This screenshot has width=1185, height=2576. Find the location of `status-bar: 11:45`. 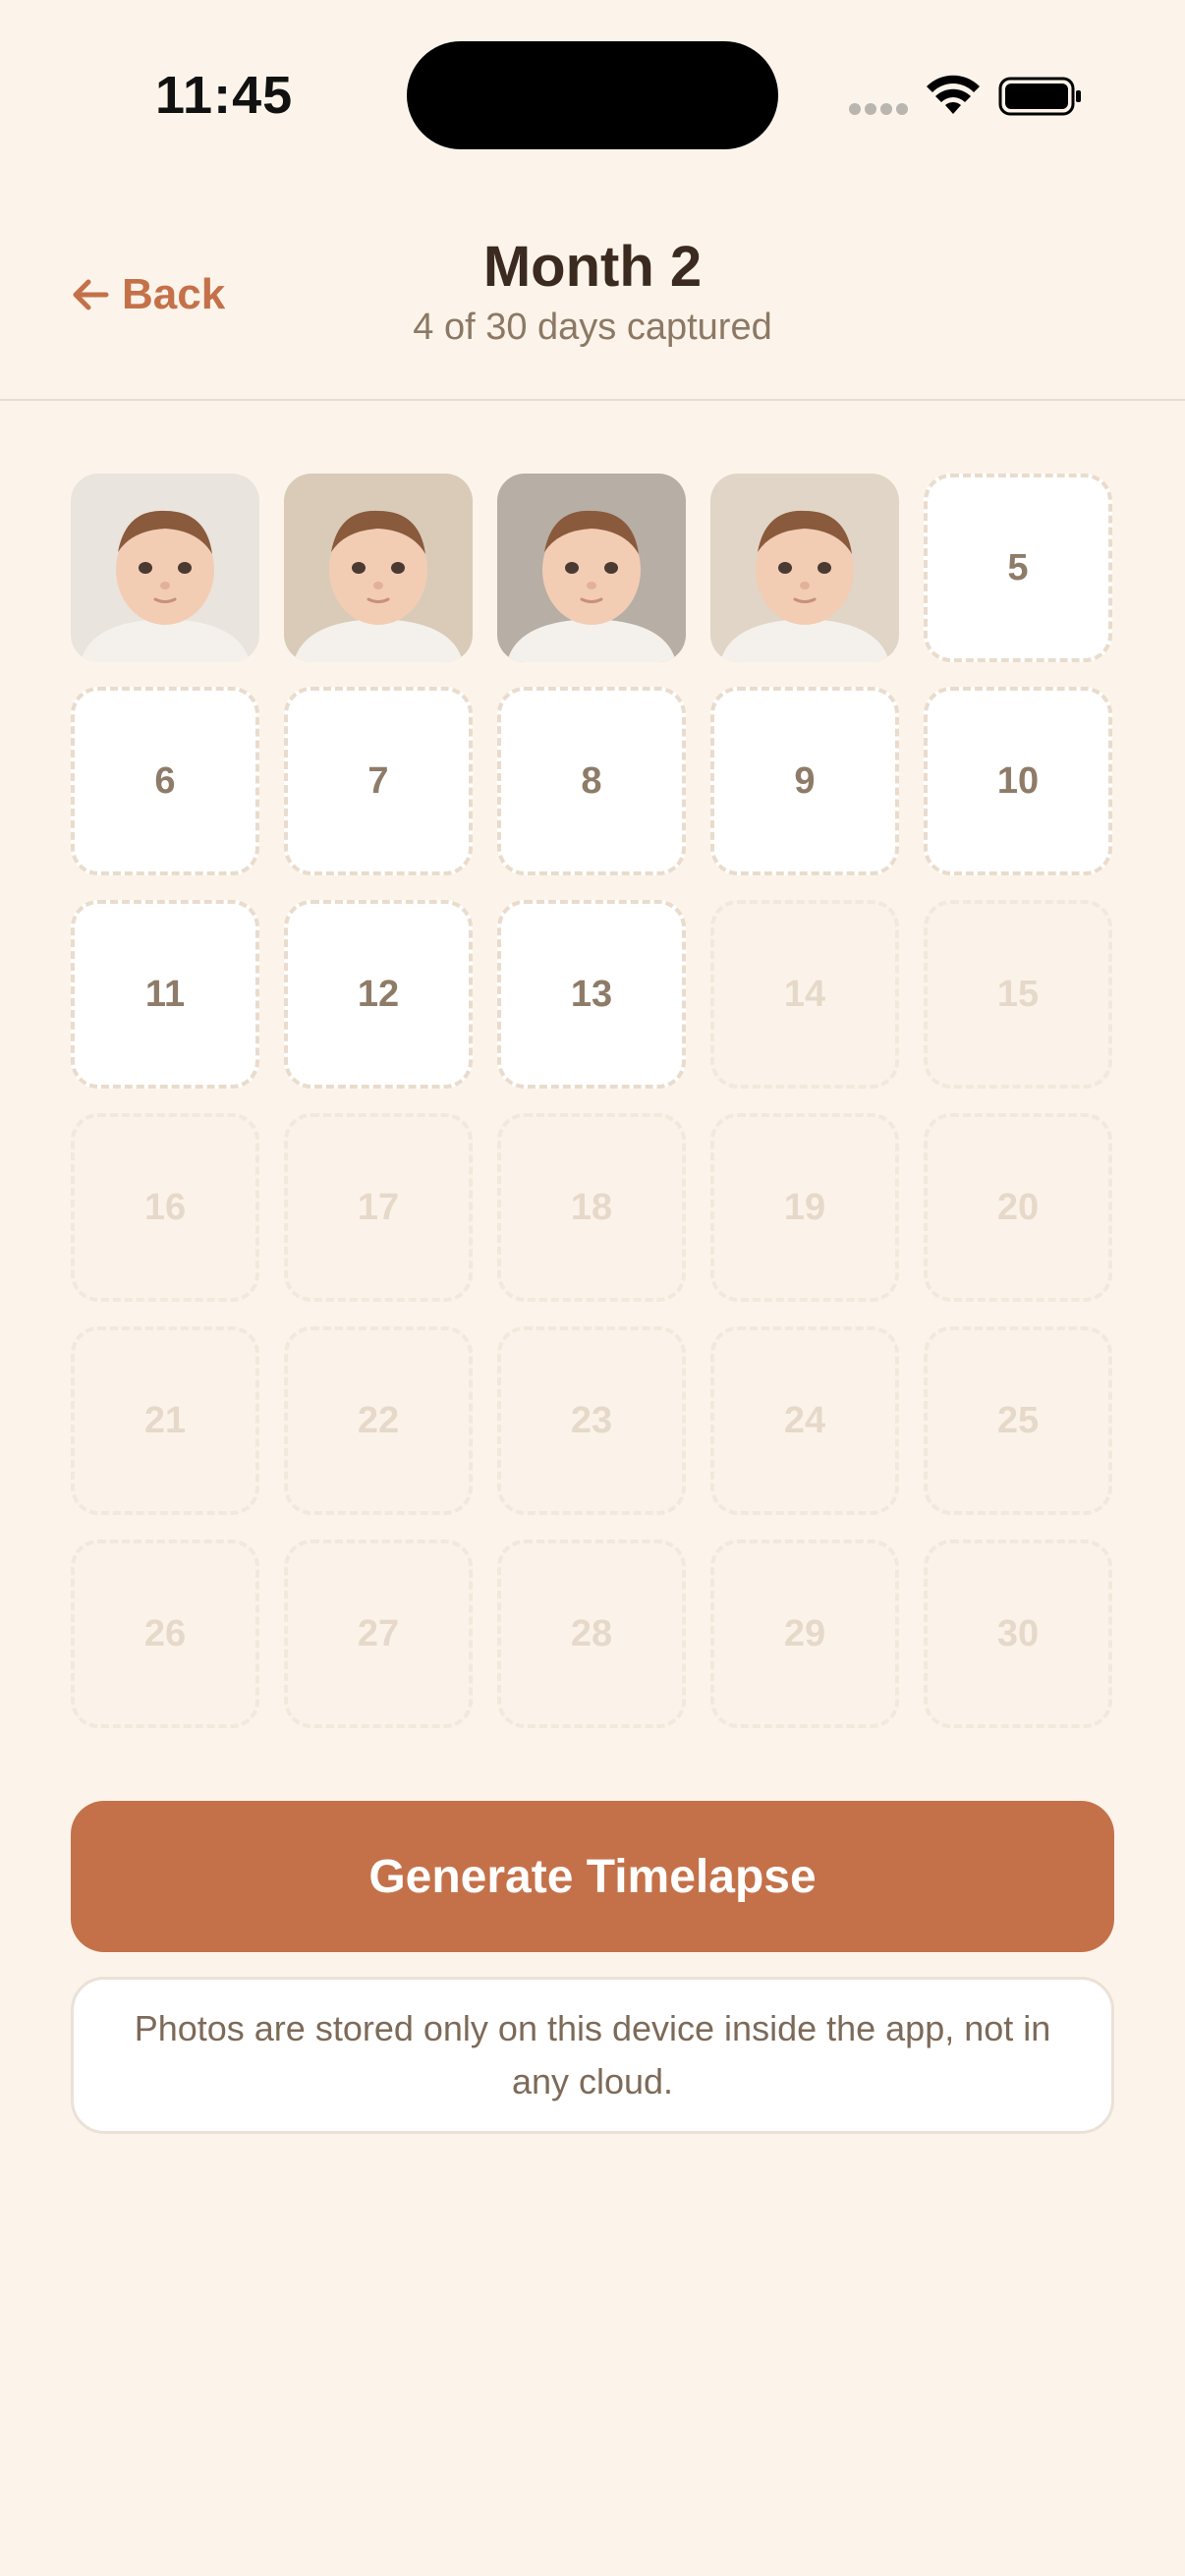

status-bar: 11:45 is located at coordinates (592, 93).